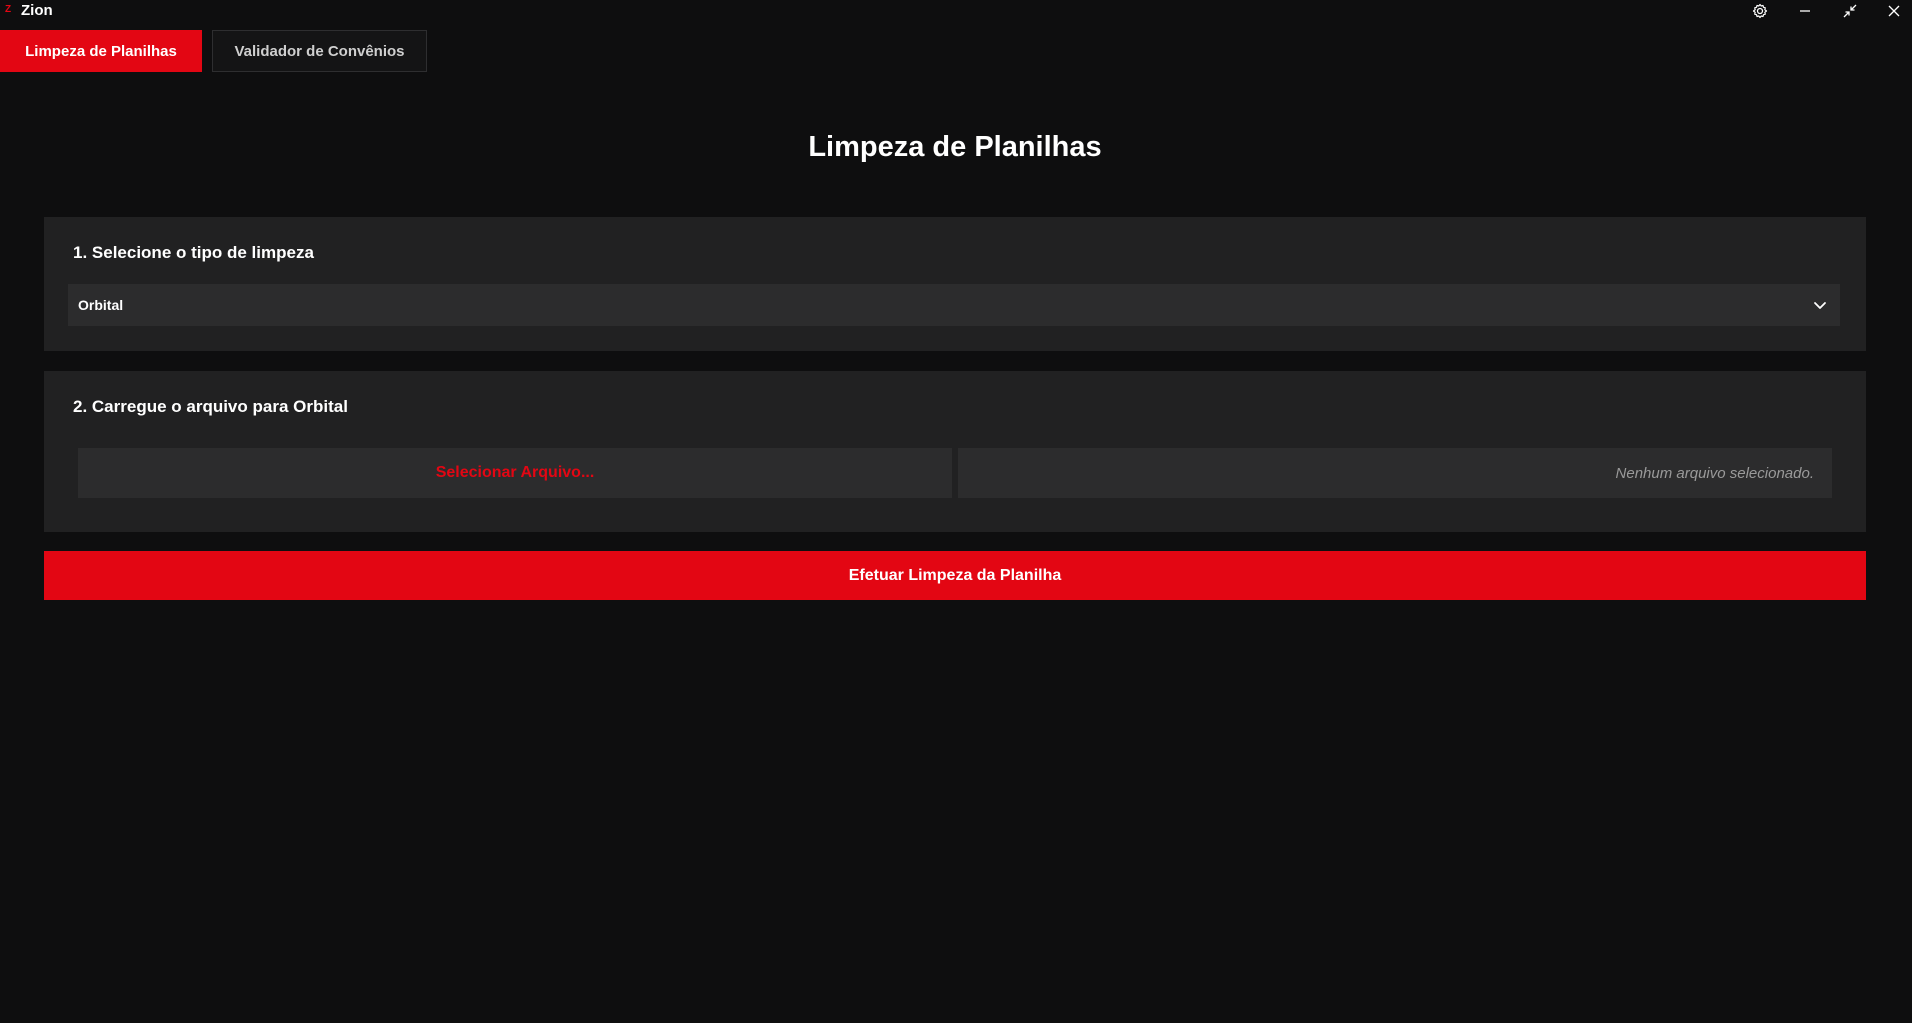 The image size is (1912, 1023). I want to click on close-button, so click(1894, 11).